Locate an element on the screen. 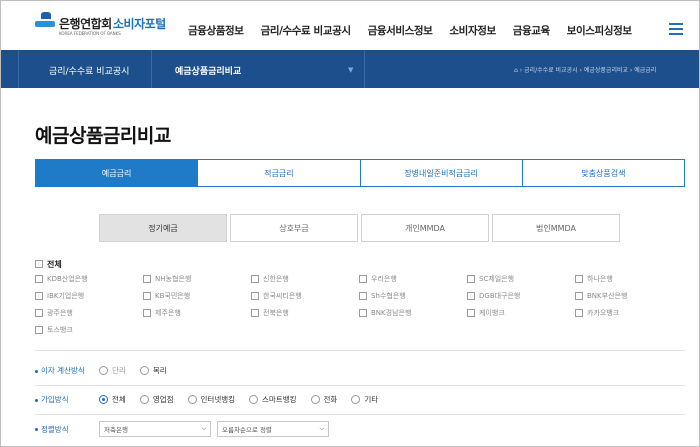 This screenshot has height=447, width=700. bank-label: IBK기업은행 is located at coordinates (66, 296).